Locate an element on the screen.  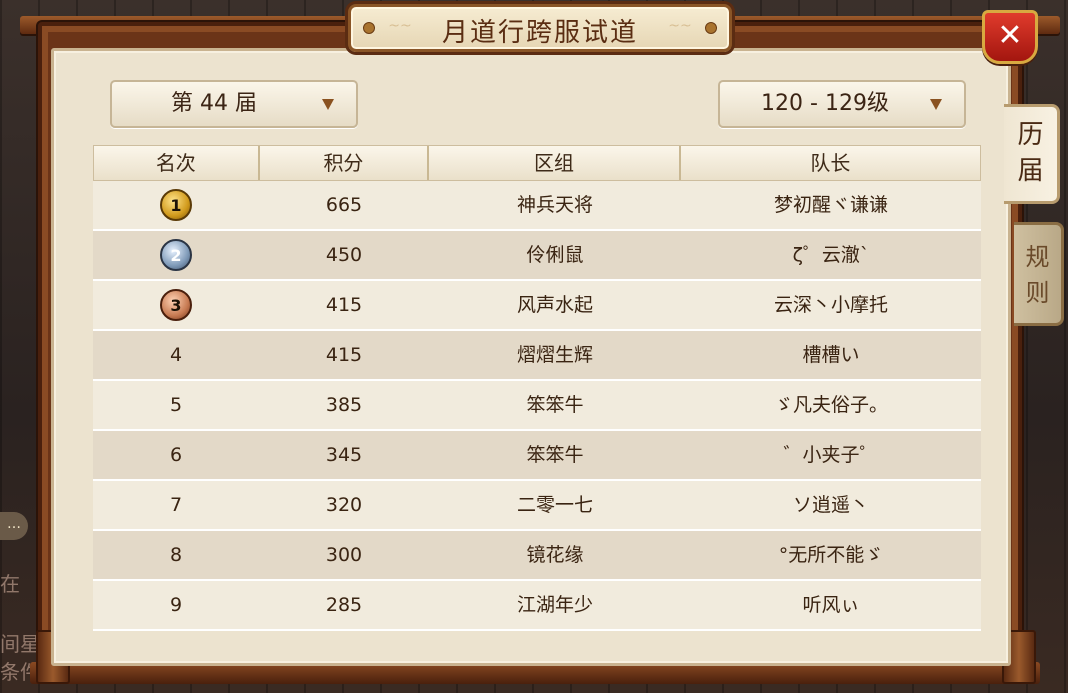
close-button: ✕ is located at coordinates (1010, 37).